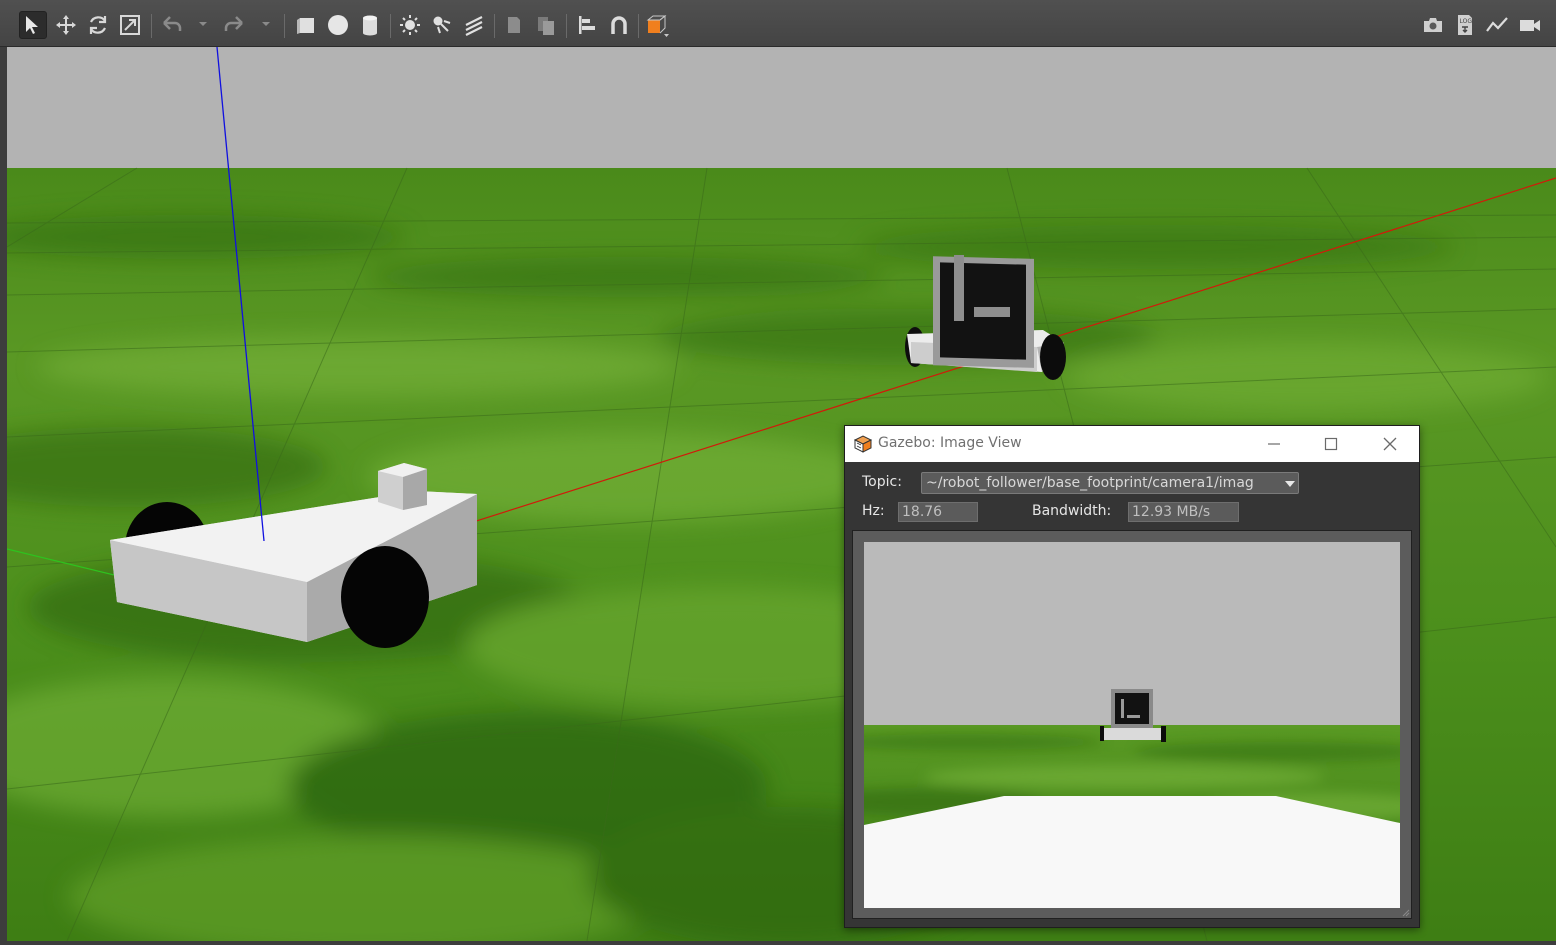 The width and height of the screenshot is (1556, 945). I want to click on left-panel-handle, so click(3, 496).